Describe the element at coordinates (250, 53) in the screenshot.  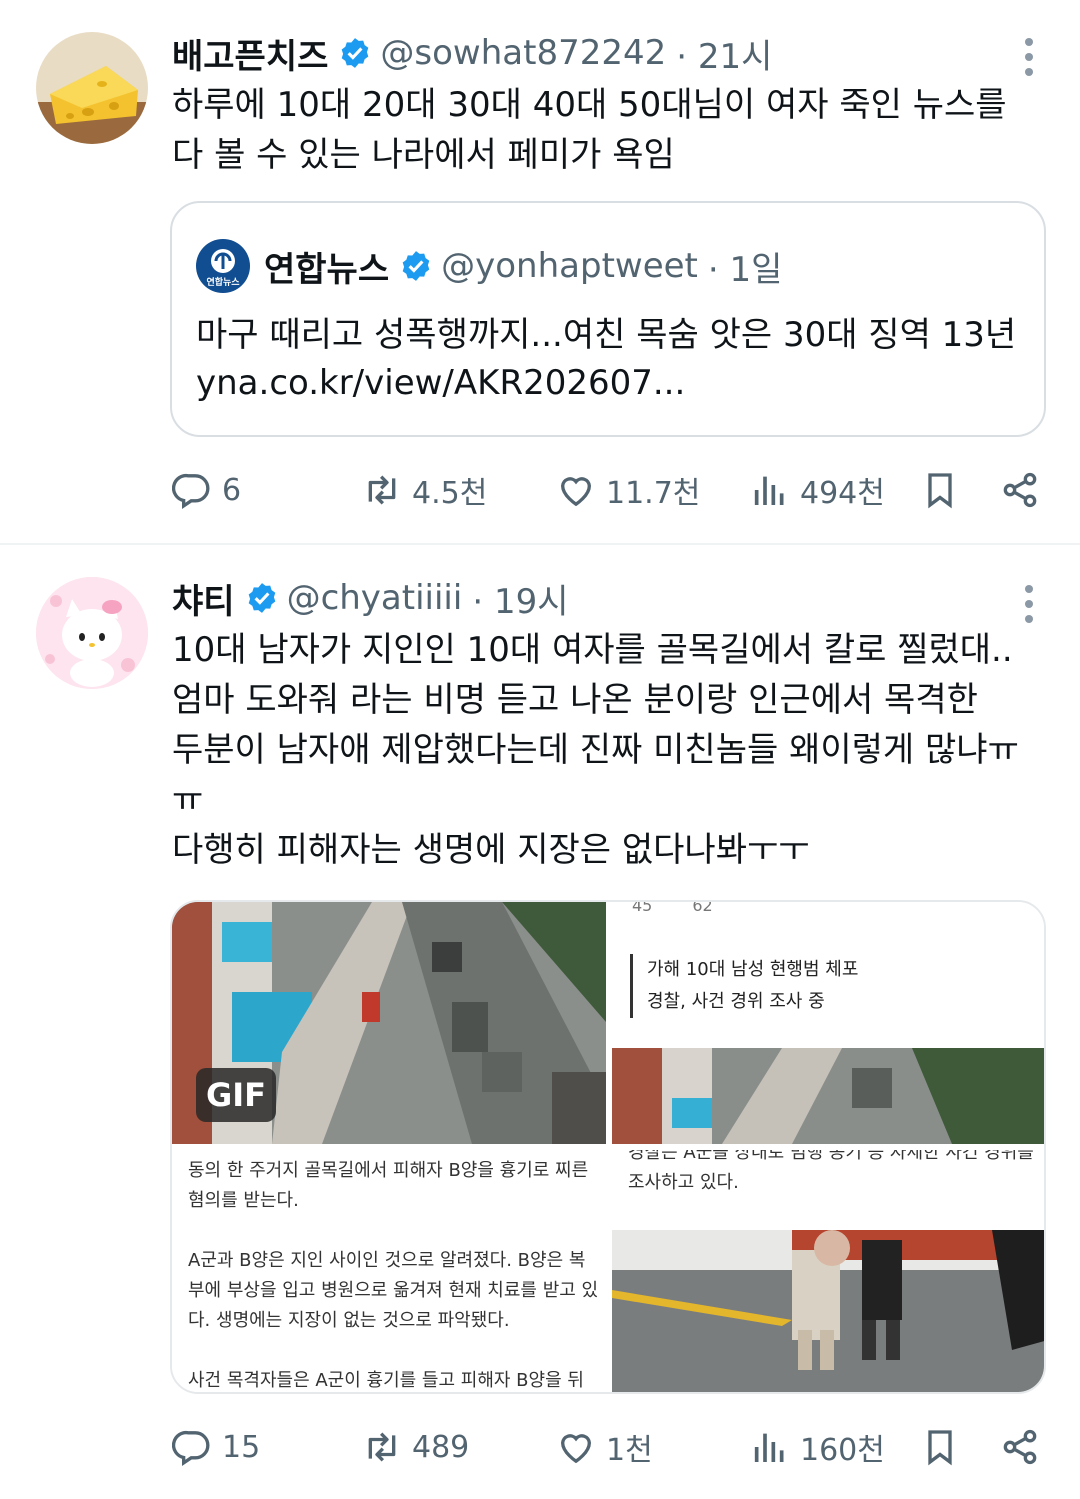
I see `display-name: 배고픈치즈` at that location.